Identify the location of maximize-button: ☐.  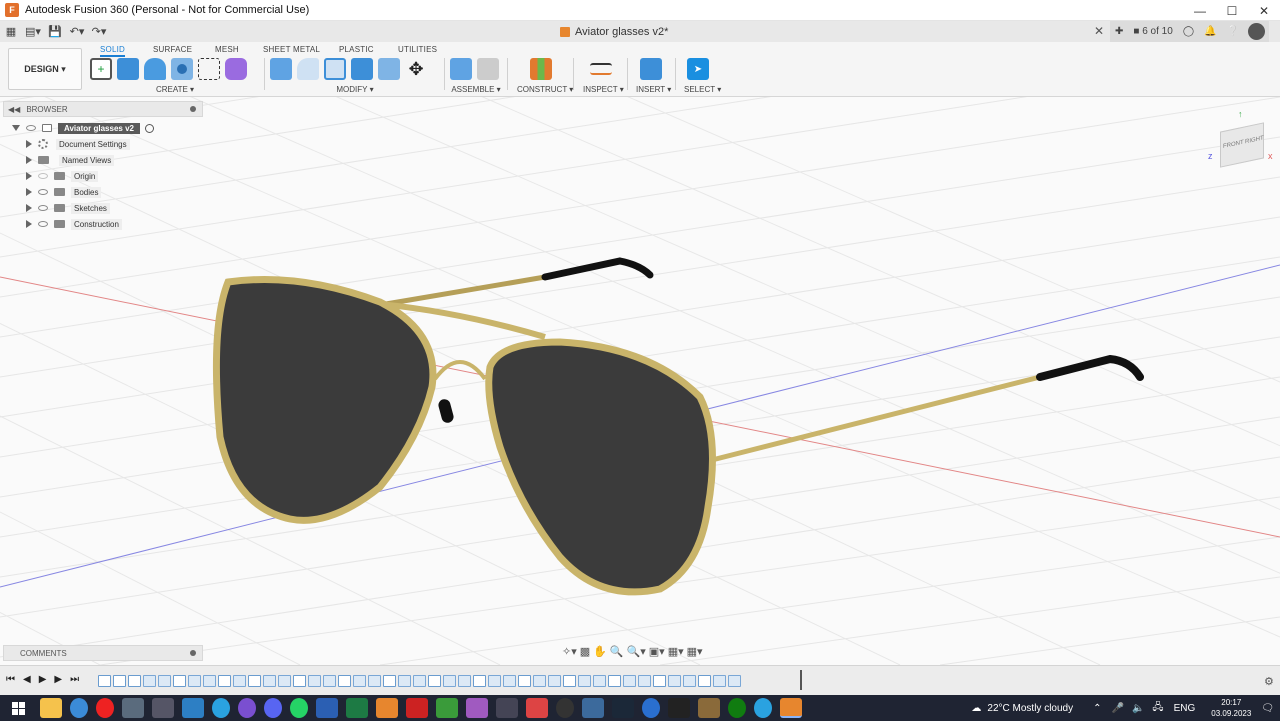
(1232, 10).